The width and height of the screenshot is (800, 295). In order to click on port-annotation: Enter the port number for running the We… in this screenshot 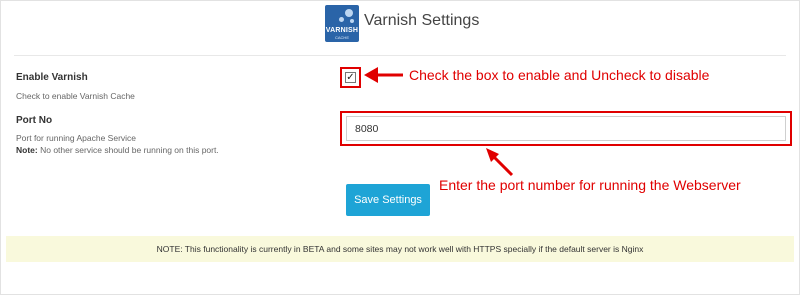, I will do `click(590, 185)`.